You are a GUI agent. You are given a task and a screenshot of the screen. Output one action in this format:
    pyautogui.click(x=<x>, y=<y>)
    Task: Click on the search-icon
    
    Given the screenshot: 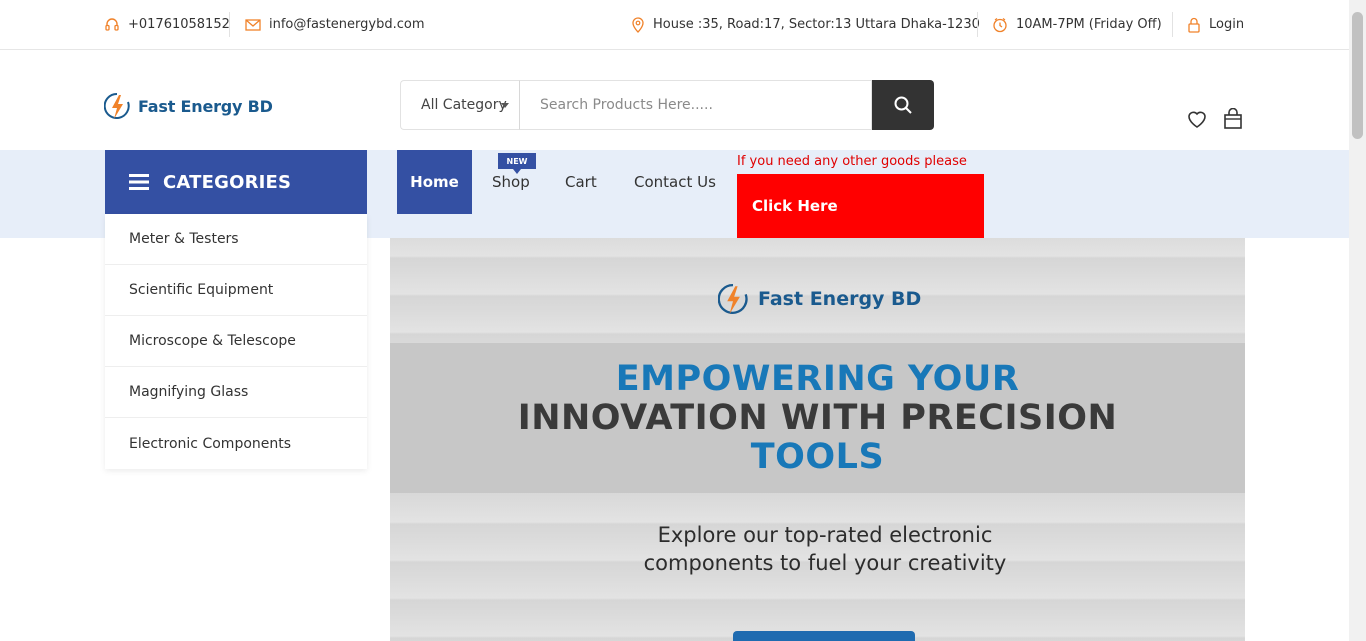 What is the action you would take?
    pyautogui.click(x=903, y=105)
    